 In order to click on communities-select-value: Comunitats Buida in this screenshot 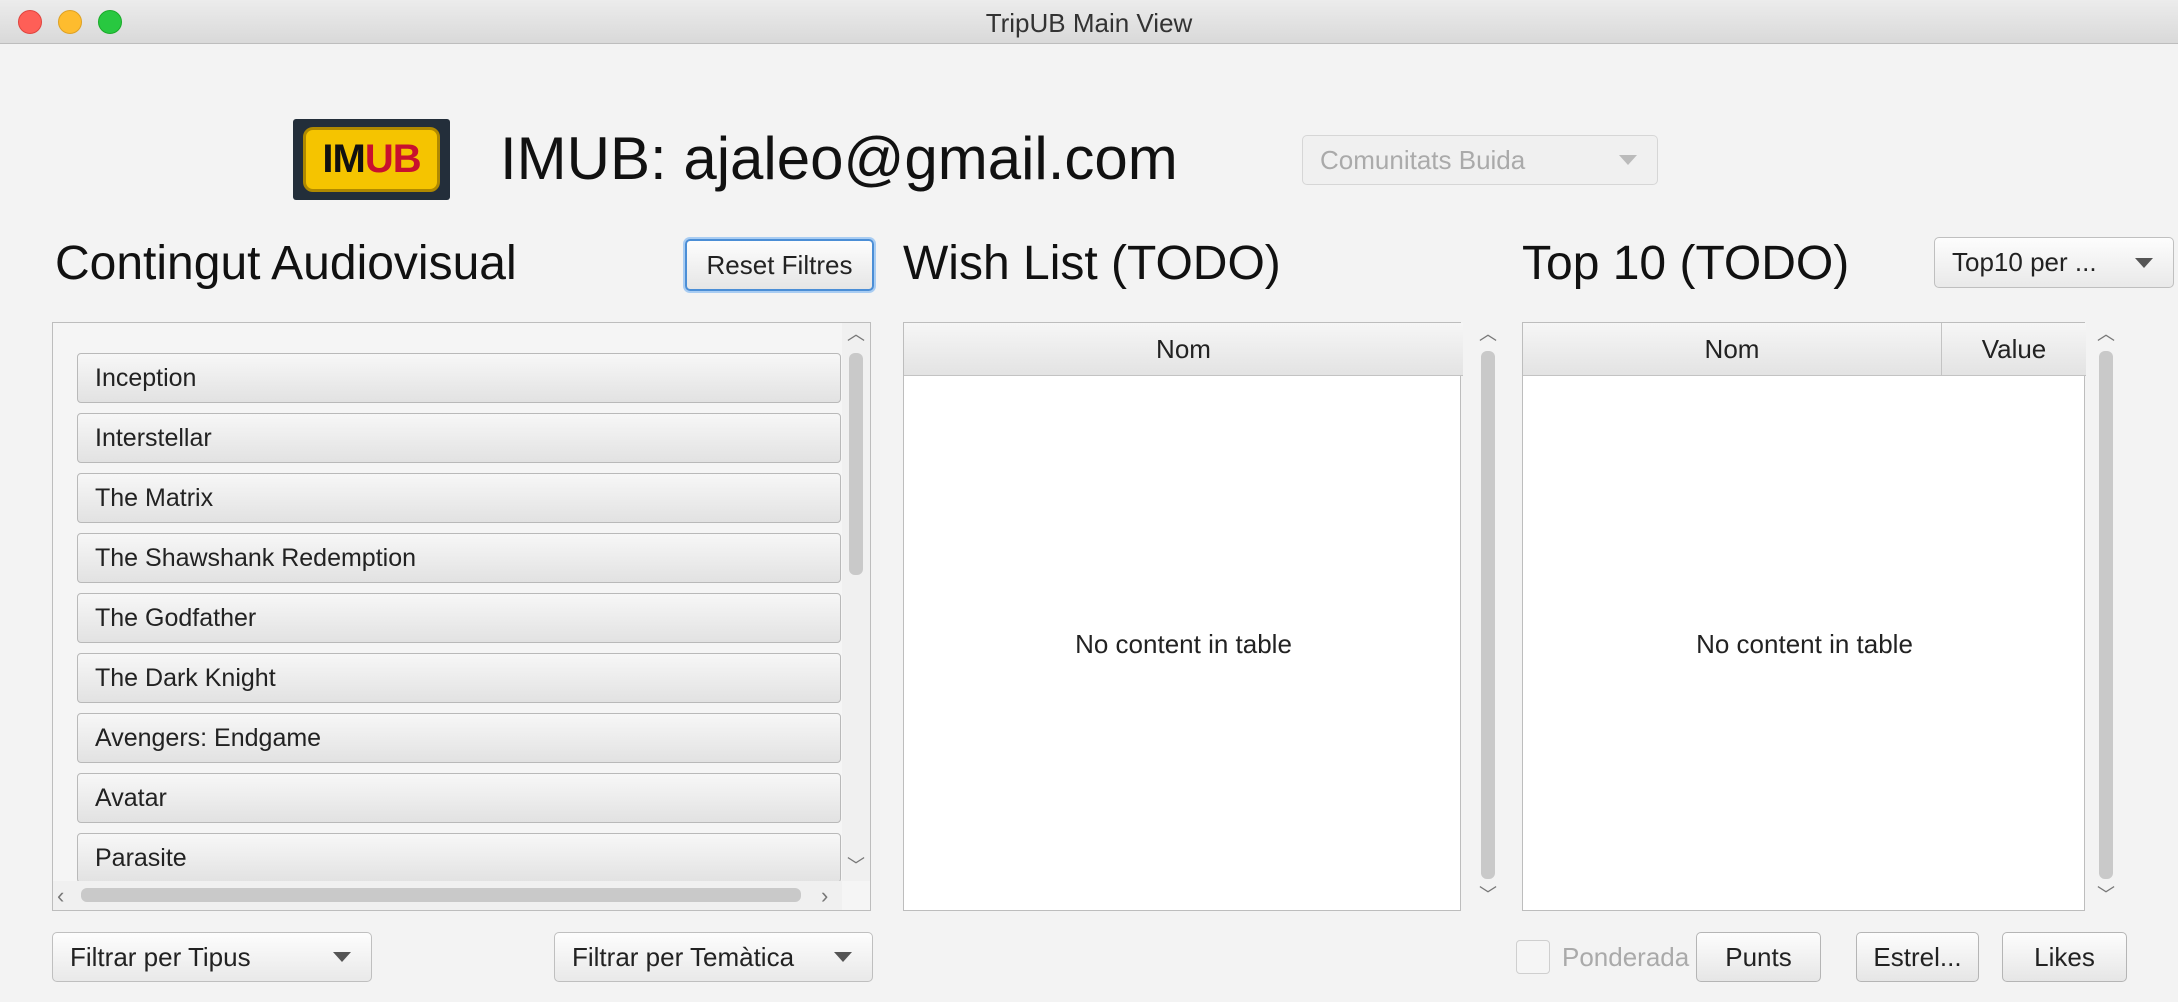, I will do `click(1423, 159)`.